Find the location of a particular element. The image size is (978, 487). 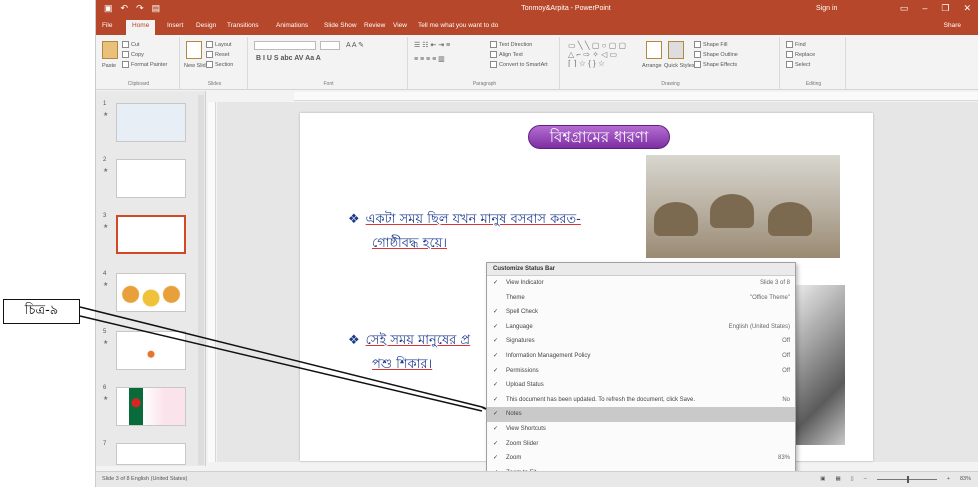

callout-pointer is located at coordinates (283, 359).